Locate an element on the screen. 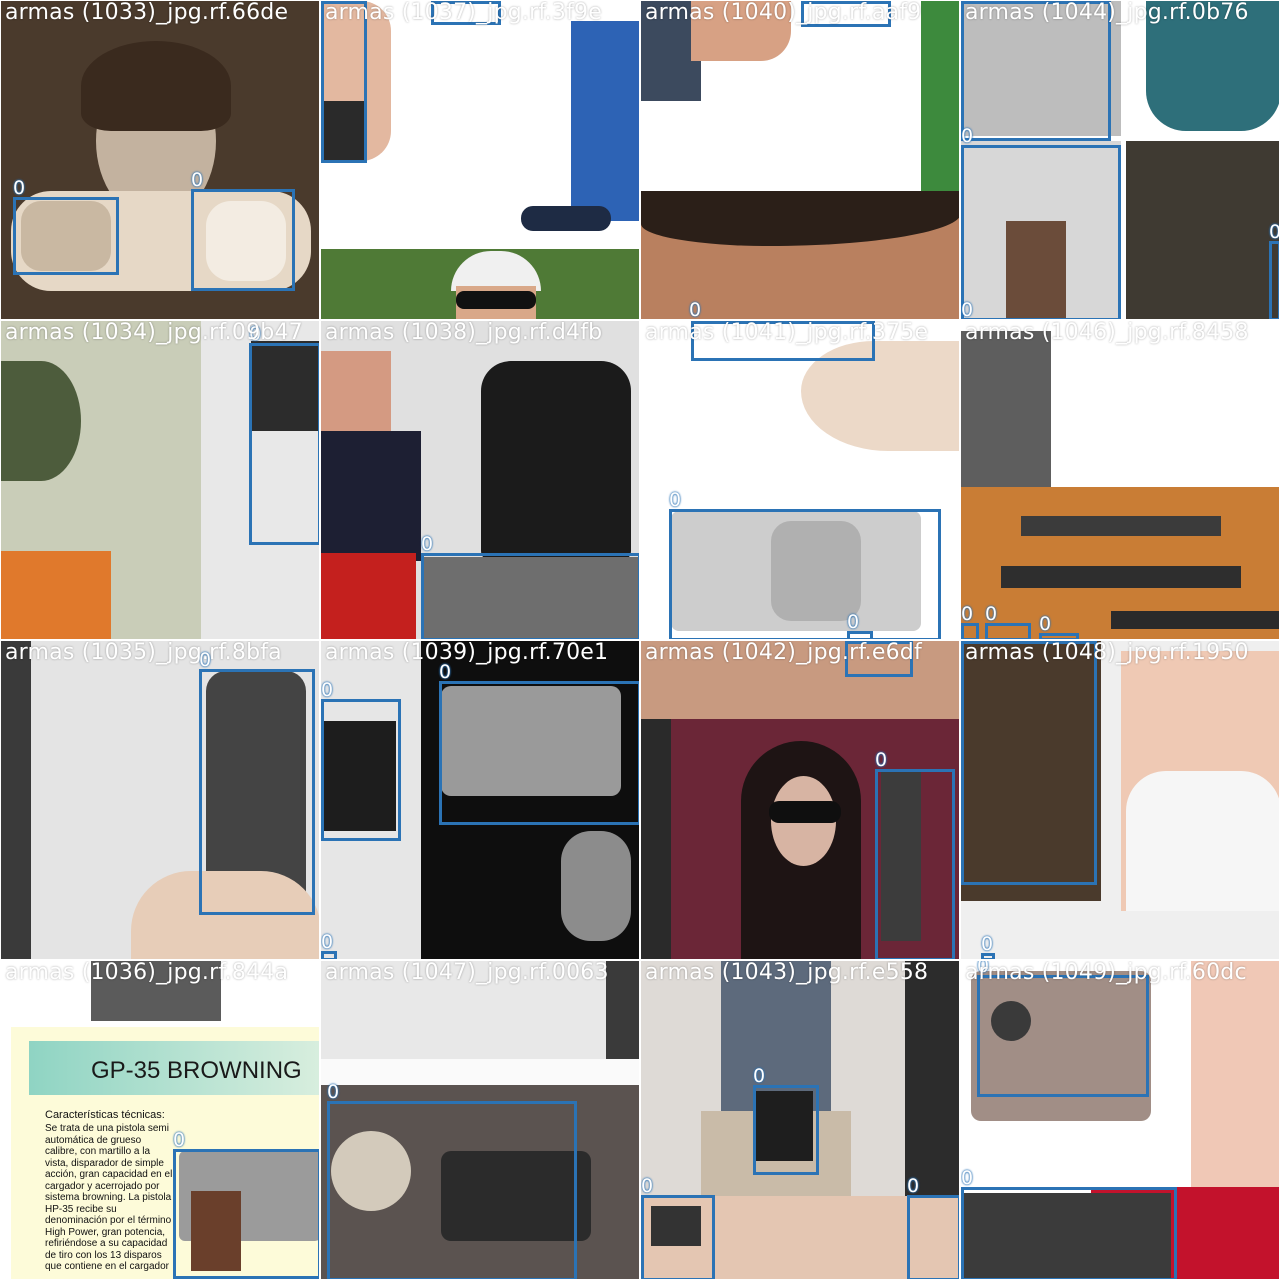 The width and height of the screenshot is (1280, 1280). tile-title: armas (1033)_jpg.rf.66de is located at coordinates (147, 12).